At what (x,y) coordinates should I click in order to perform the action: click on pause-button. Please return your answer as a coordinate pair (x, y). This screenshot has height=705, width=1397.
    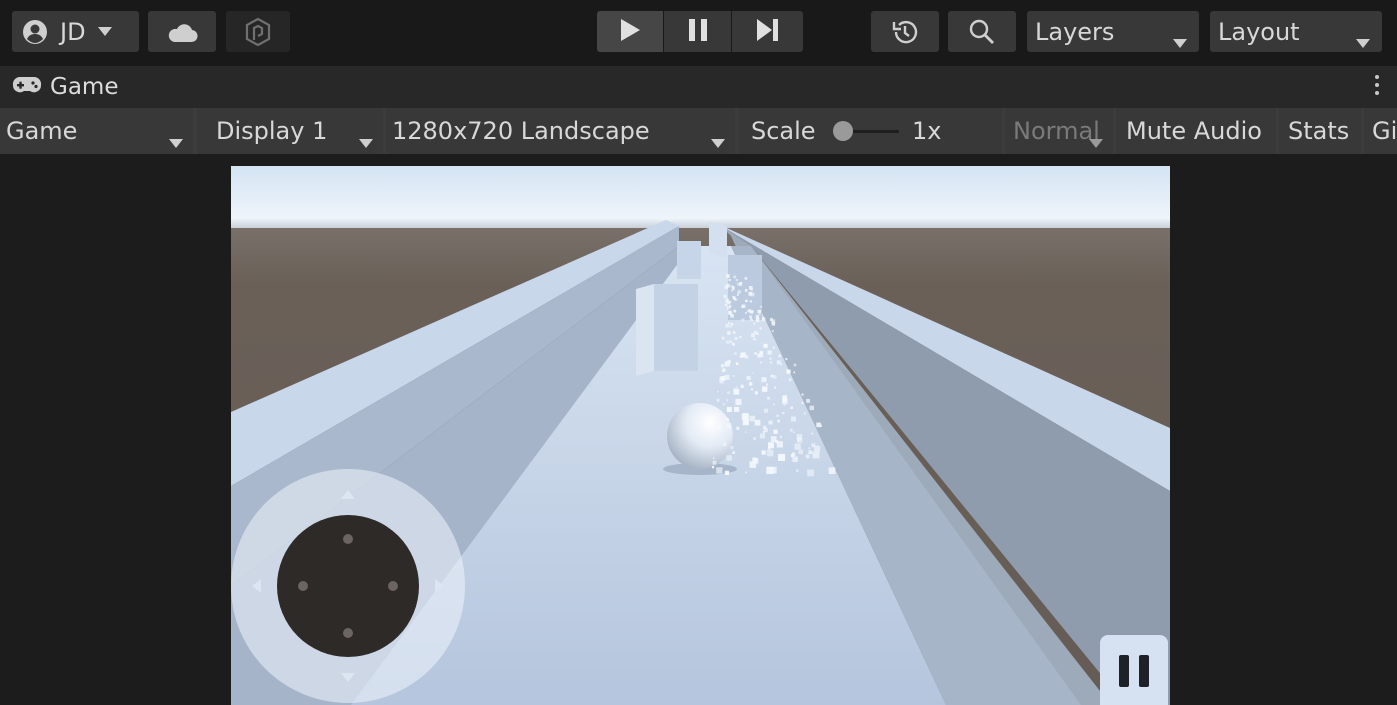
    Looking at the image, I should click on (697, 31).